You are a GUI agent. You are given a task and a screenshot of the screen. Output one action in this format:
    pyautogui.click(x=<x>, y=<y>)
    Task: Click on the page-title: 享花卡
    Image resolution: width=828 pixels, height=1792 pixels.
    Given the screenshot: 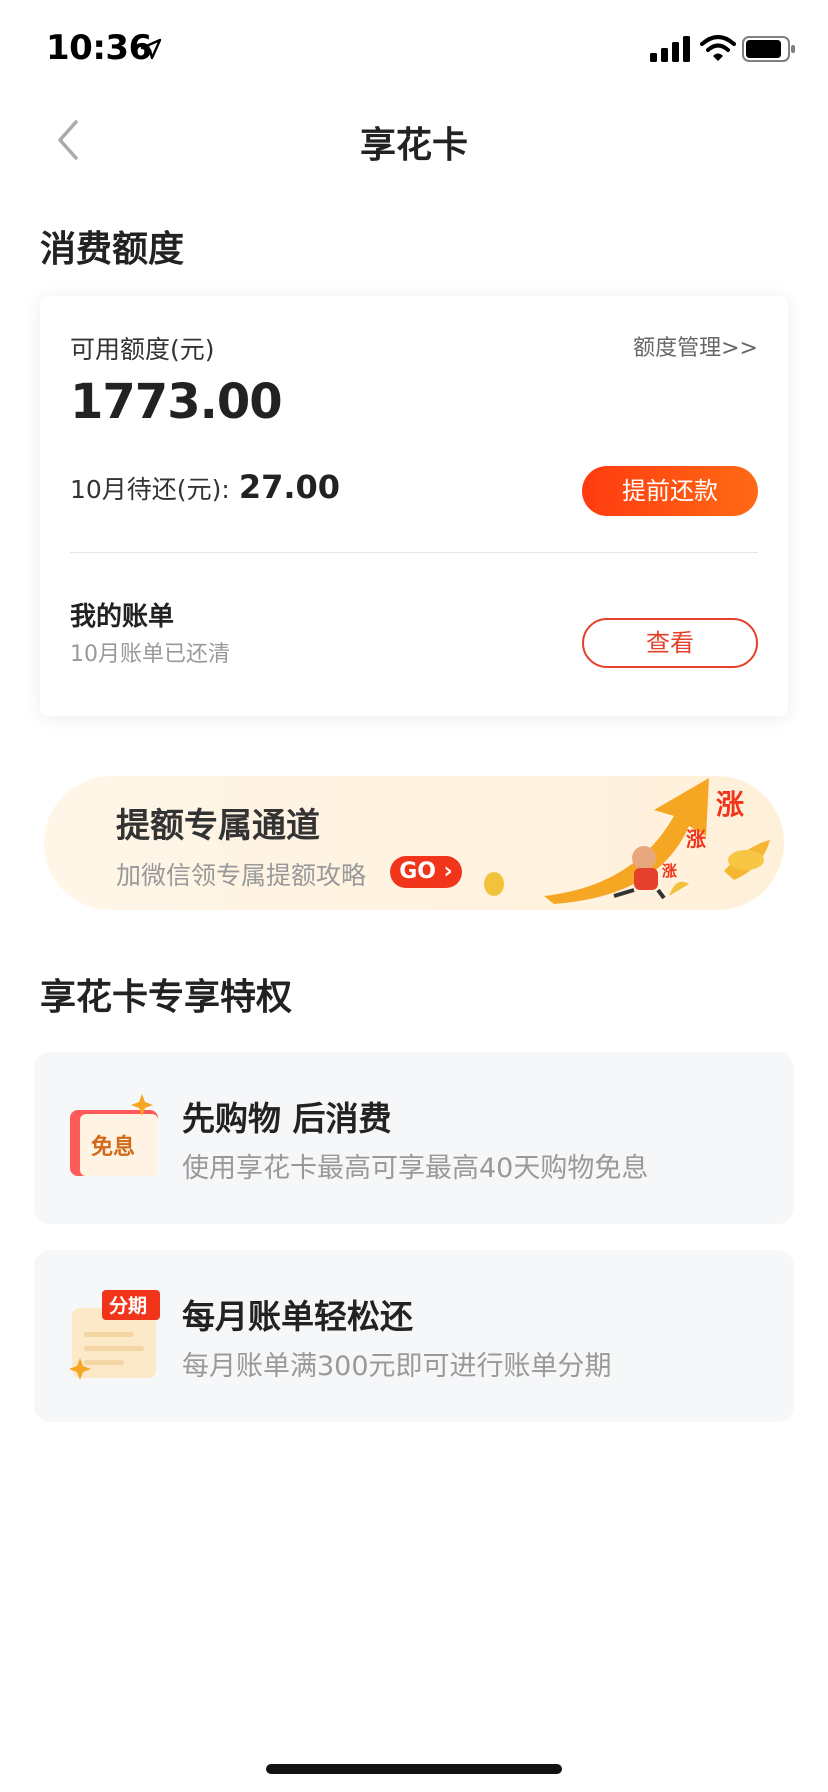 What is the action you would take?
    pyautogui.click(x=413, y=145)
    